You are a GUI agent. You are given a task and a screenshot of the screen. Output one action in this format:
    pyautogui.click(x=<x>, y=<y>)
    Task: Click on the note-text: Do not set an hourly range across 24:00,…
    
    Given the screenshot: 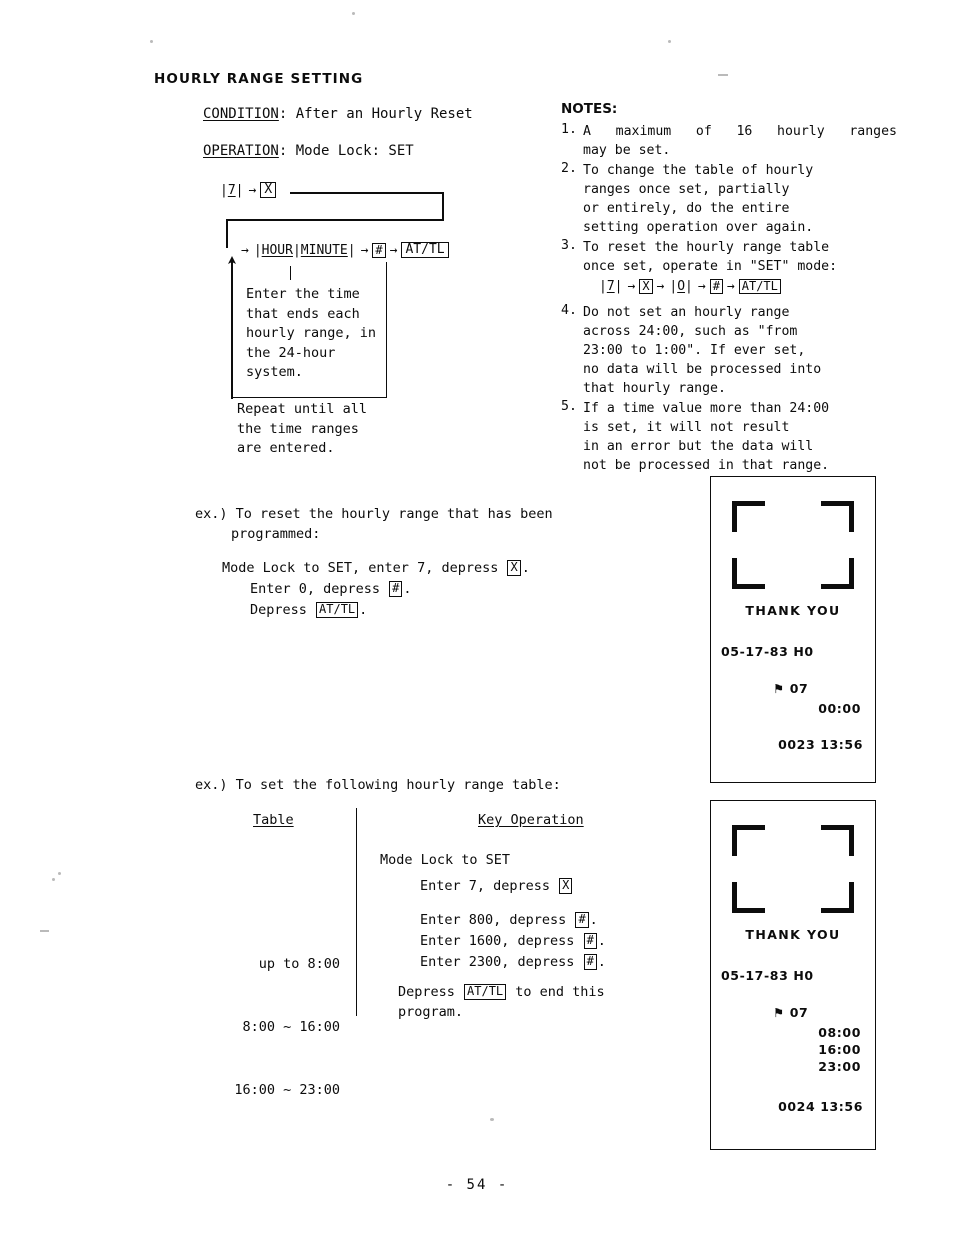 What is the action you would take?
    pyautogui.click(x=740, y=350)
    